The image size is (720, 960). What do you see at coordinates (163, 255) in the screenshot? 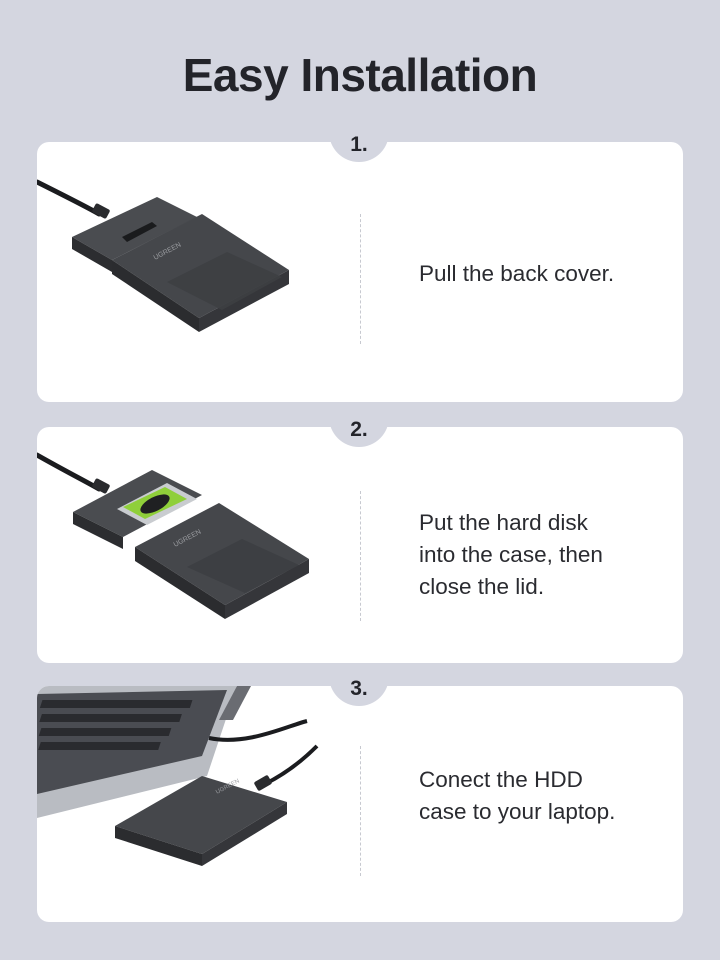
I see `enclosure-open-cover-illustration: UGREEN` at bounding box center [163, 255].